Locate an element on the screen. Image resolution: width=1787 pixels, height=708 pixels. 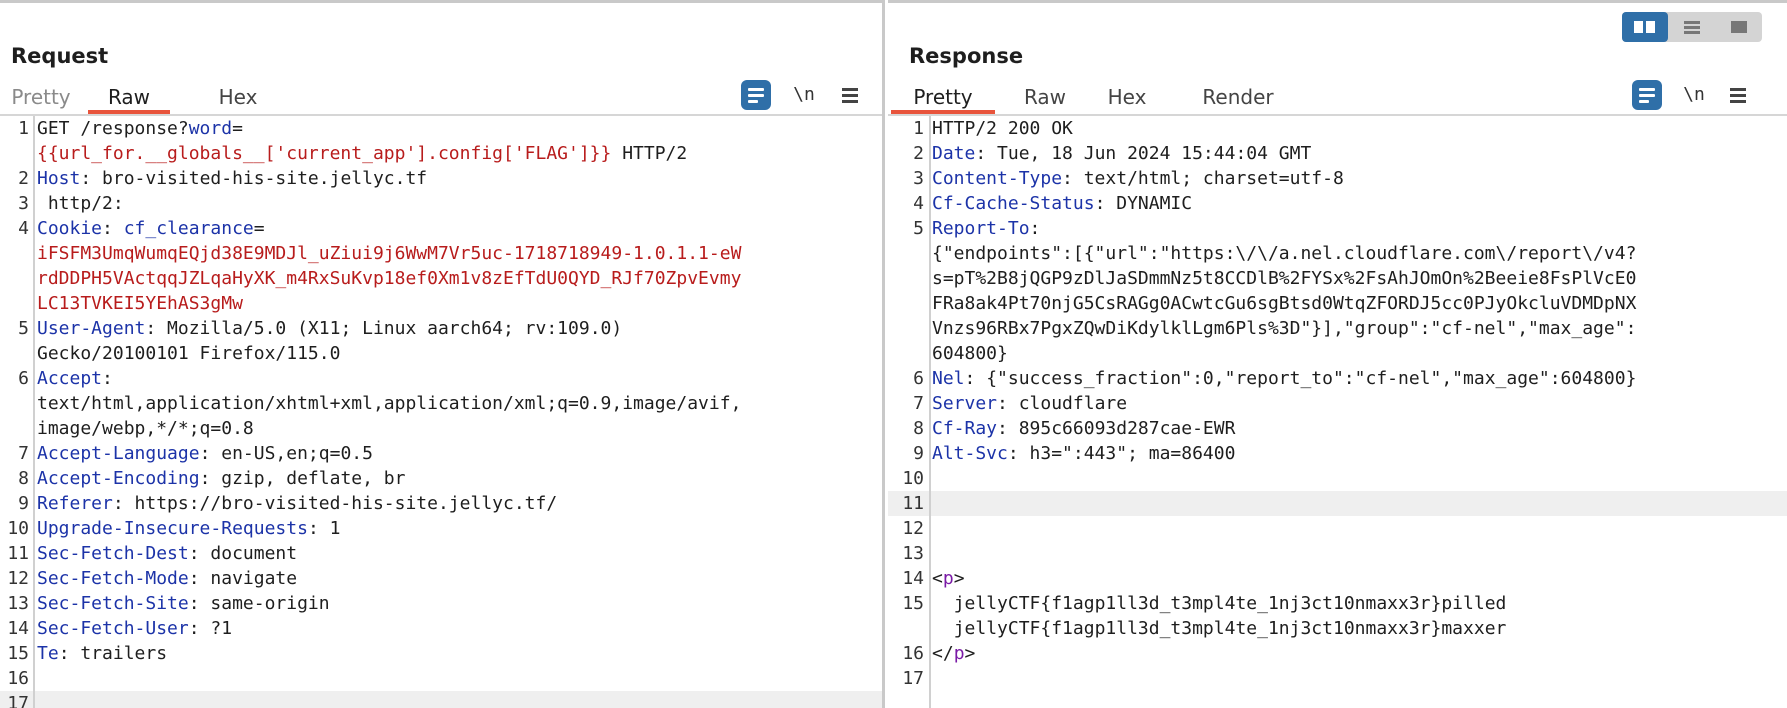
code-text: Te: trailers is located at coordinates (457, 653).